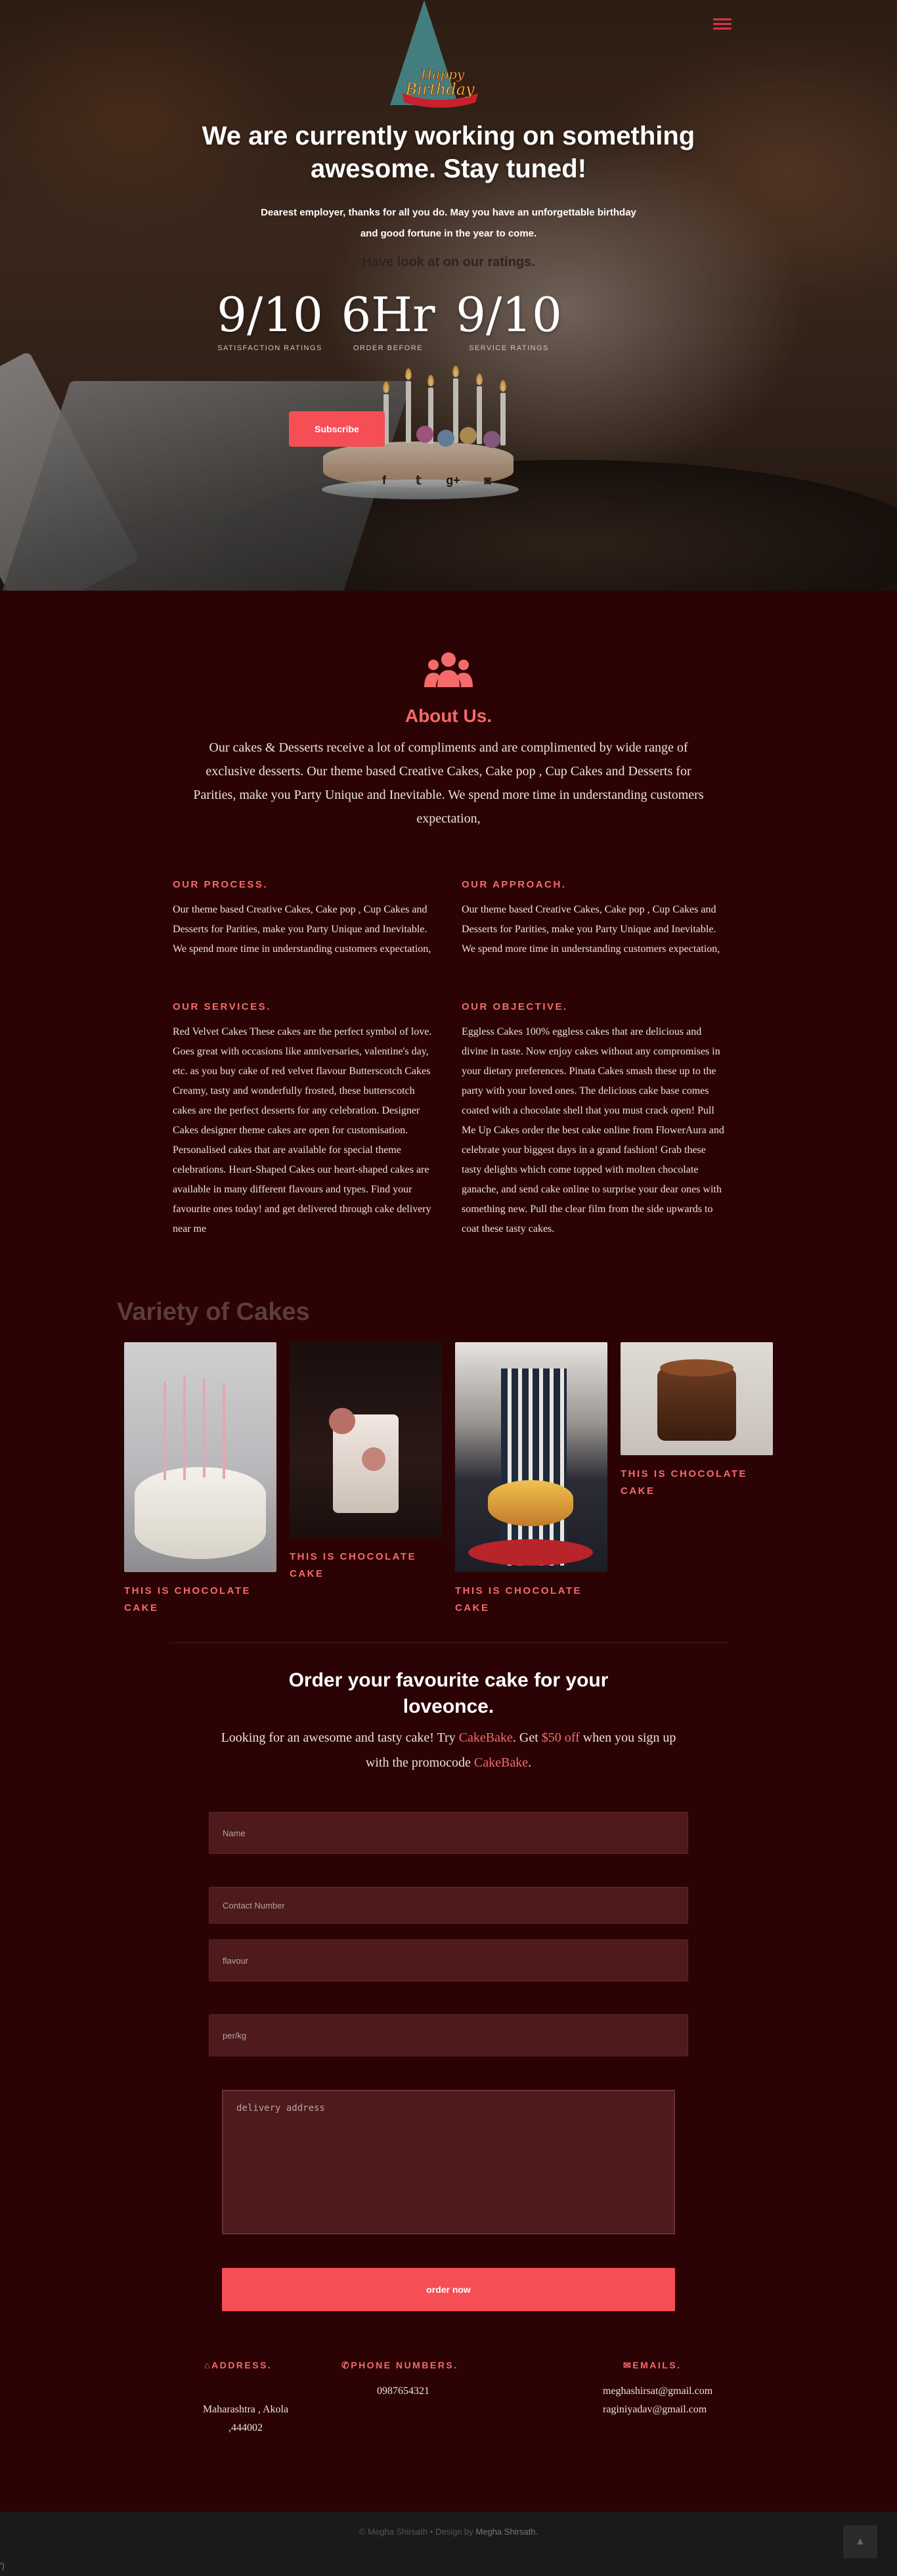 Image resolution: width=897 pixels, height=2576 pixels. Describe the element at coordinates (448, 2544) in the screenshot. I see `footer` at that location.